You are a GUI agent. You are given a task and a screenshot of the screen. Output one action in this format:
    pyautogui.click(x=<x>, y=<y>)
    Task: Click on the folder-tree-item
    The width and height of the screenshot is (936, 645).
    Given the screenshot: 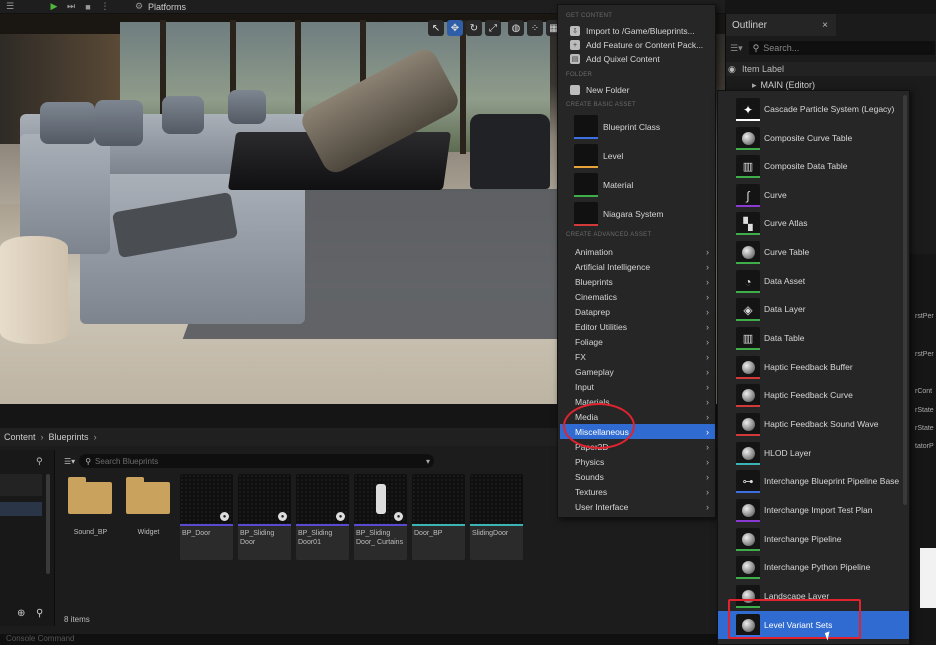 What is the action you would take?
    pyautogui.click(x=21, y=485)
    